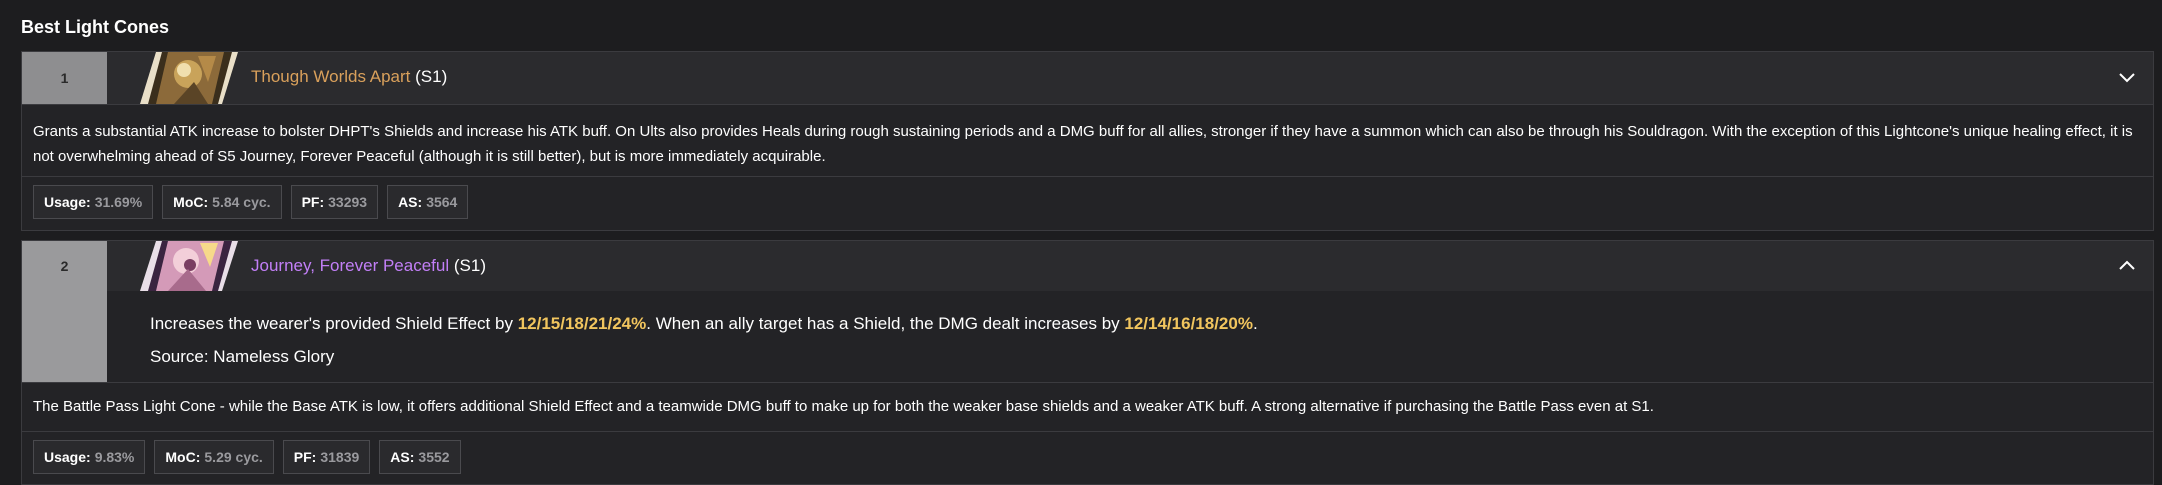  Describe the element at coordinates (89, 457) in the screenshot. I see `stat-usage: Usage: 9.83%` at that location.